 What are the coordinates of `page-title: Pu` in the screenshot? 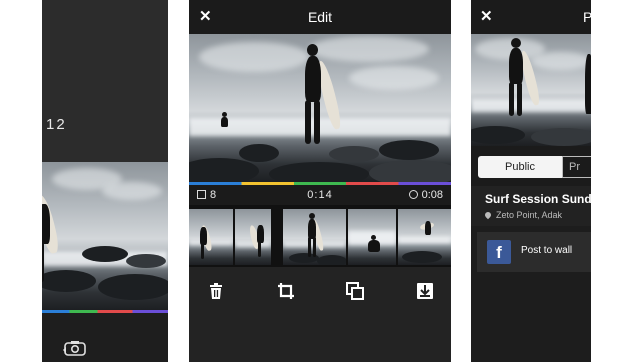 It's located at (587, 17).